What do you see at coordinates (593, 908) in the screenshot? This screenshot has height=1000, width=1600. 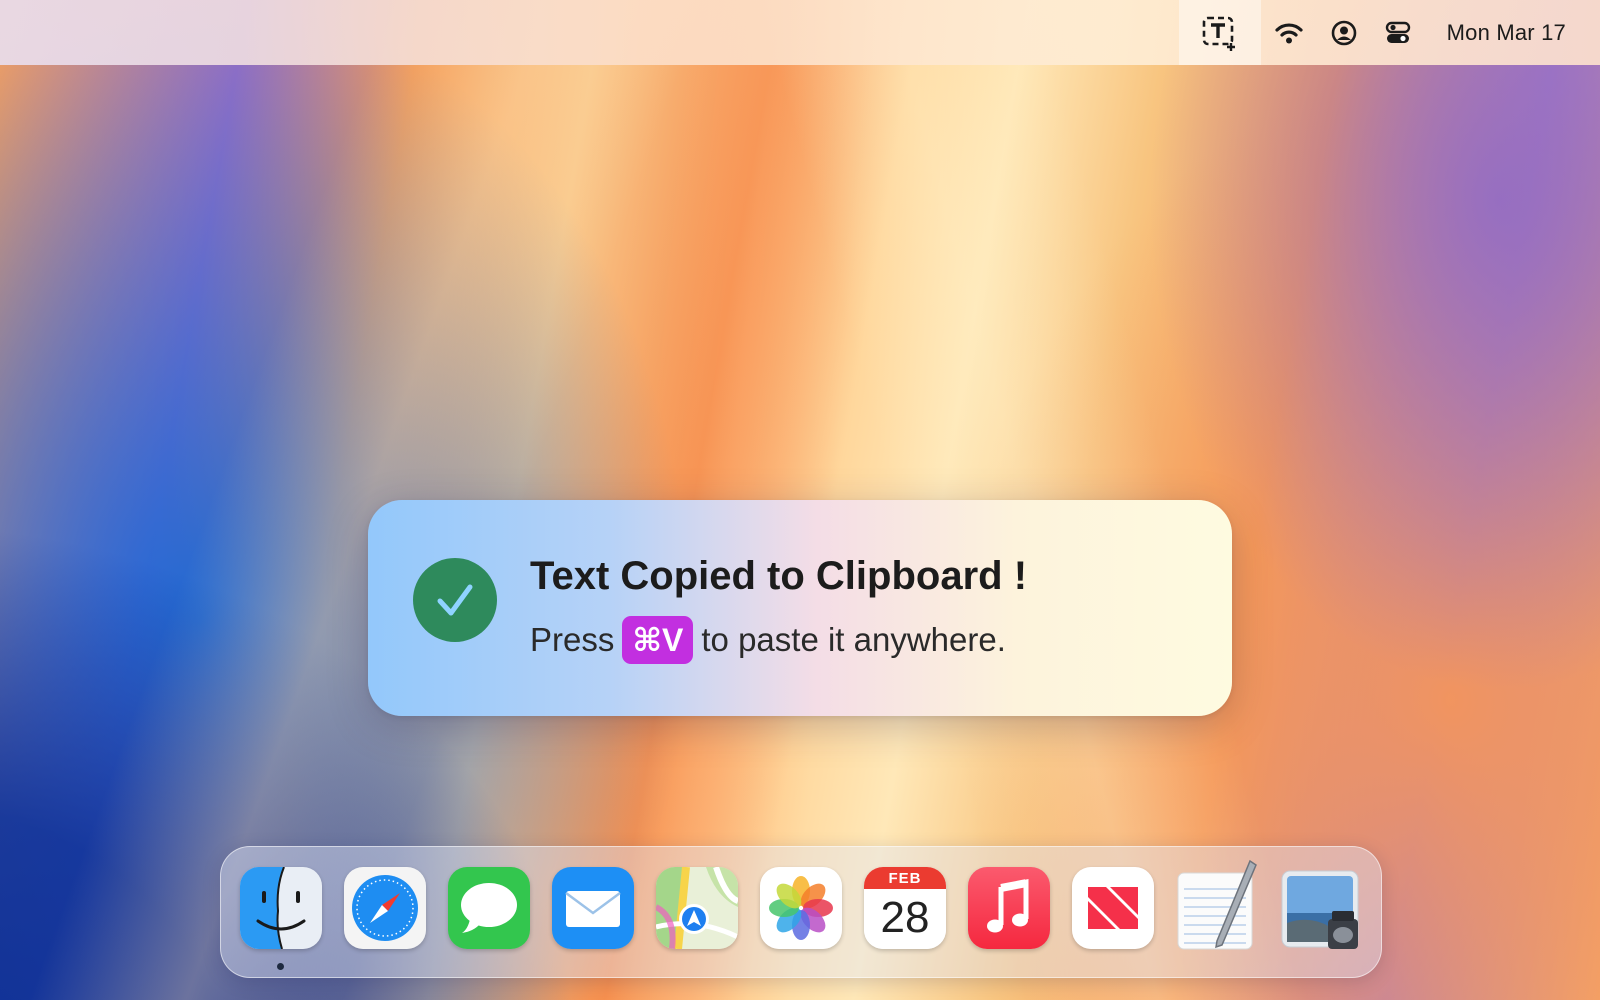 I see `mail-icon` at bounding box center [593, 908].